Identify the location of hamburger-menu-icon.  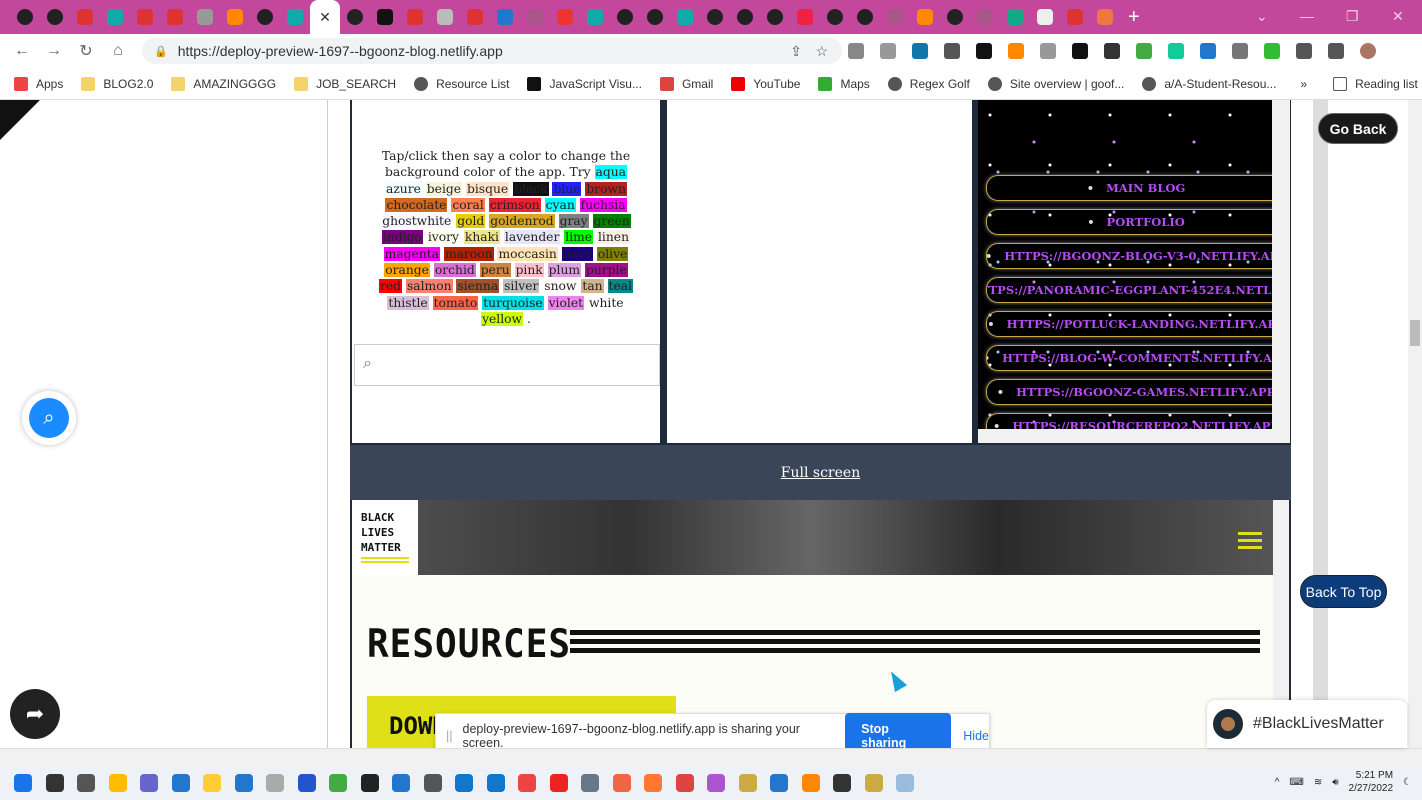
(1250, 542).